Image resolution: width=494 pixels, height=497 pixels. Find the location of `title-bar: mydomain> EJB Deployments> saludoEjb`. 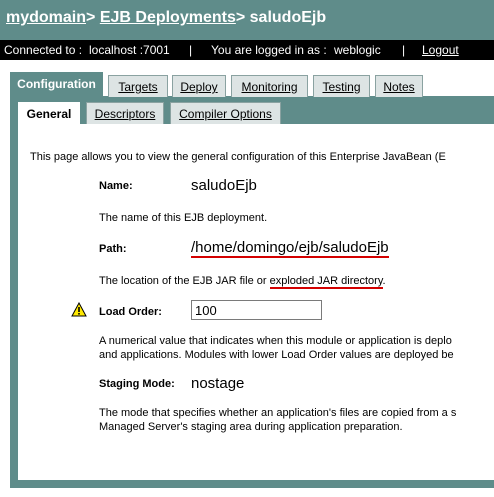

title-bar: mydomain> EJB Deployments> saludoEjb is located at coordinates (247, 20).